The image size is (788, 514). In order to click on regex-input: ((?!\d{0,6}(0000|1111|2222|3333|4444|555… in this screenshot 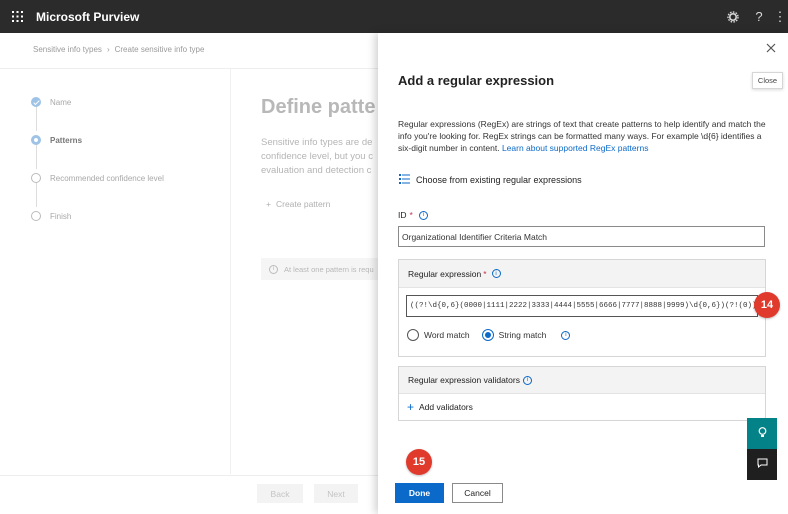, I will do `click(582, 306)`.